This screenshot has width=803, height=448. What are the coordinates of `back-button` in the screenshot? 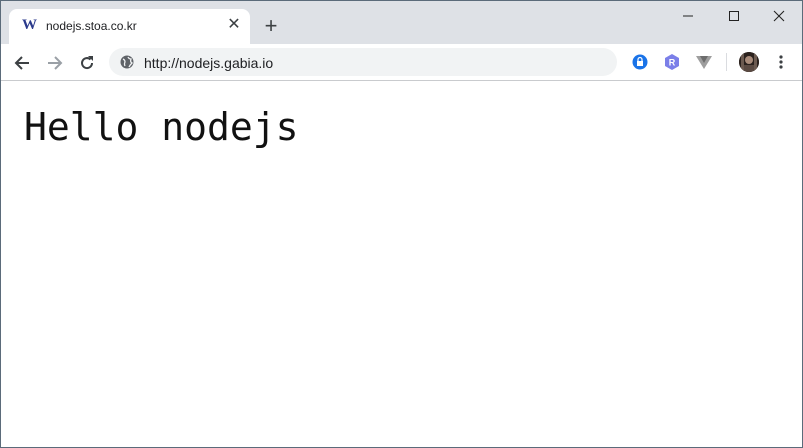 It's located at (22, 63).